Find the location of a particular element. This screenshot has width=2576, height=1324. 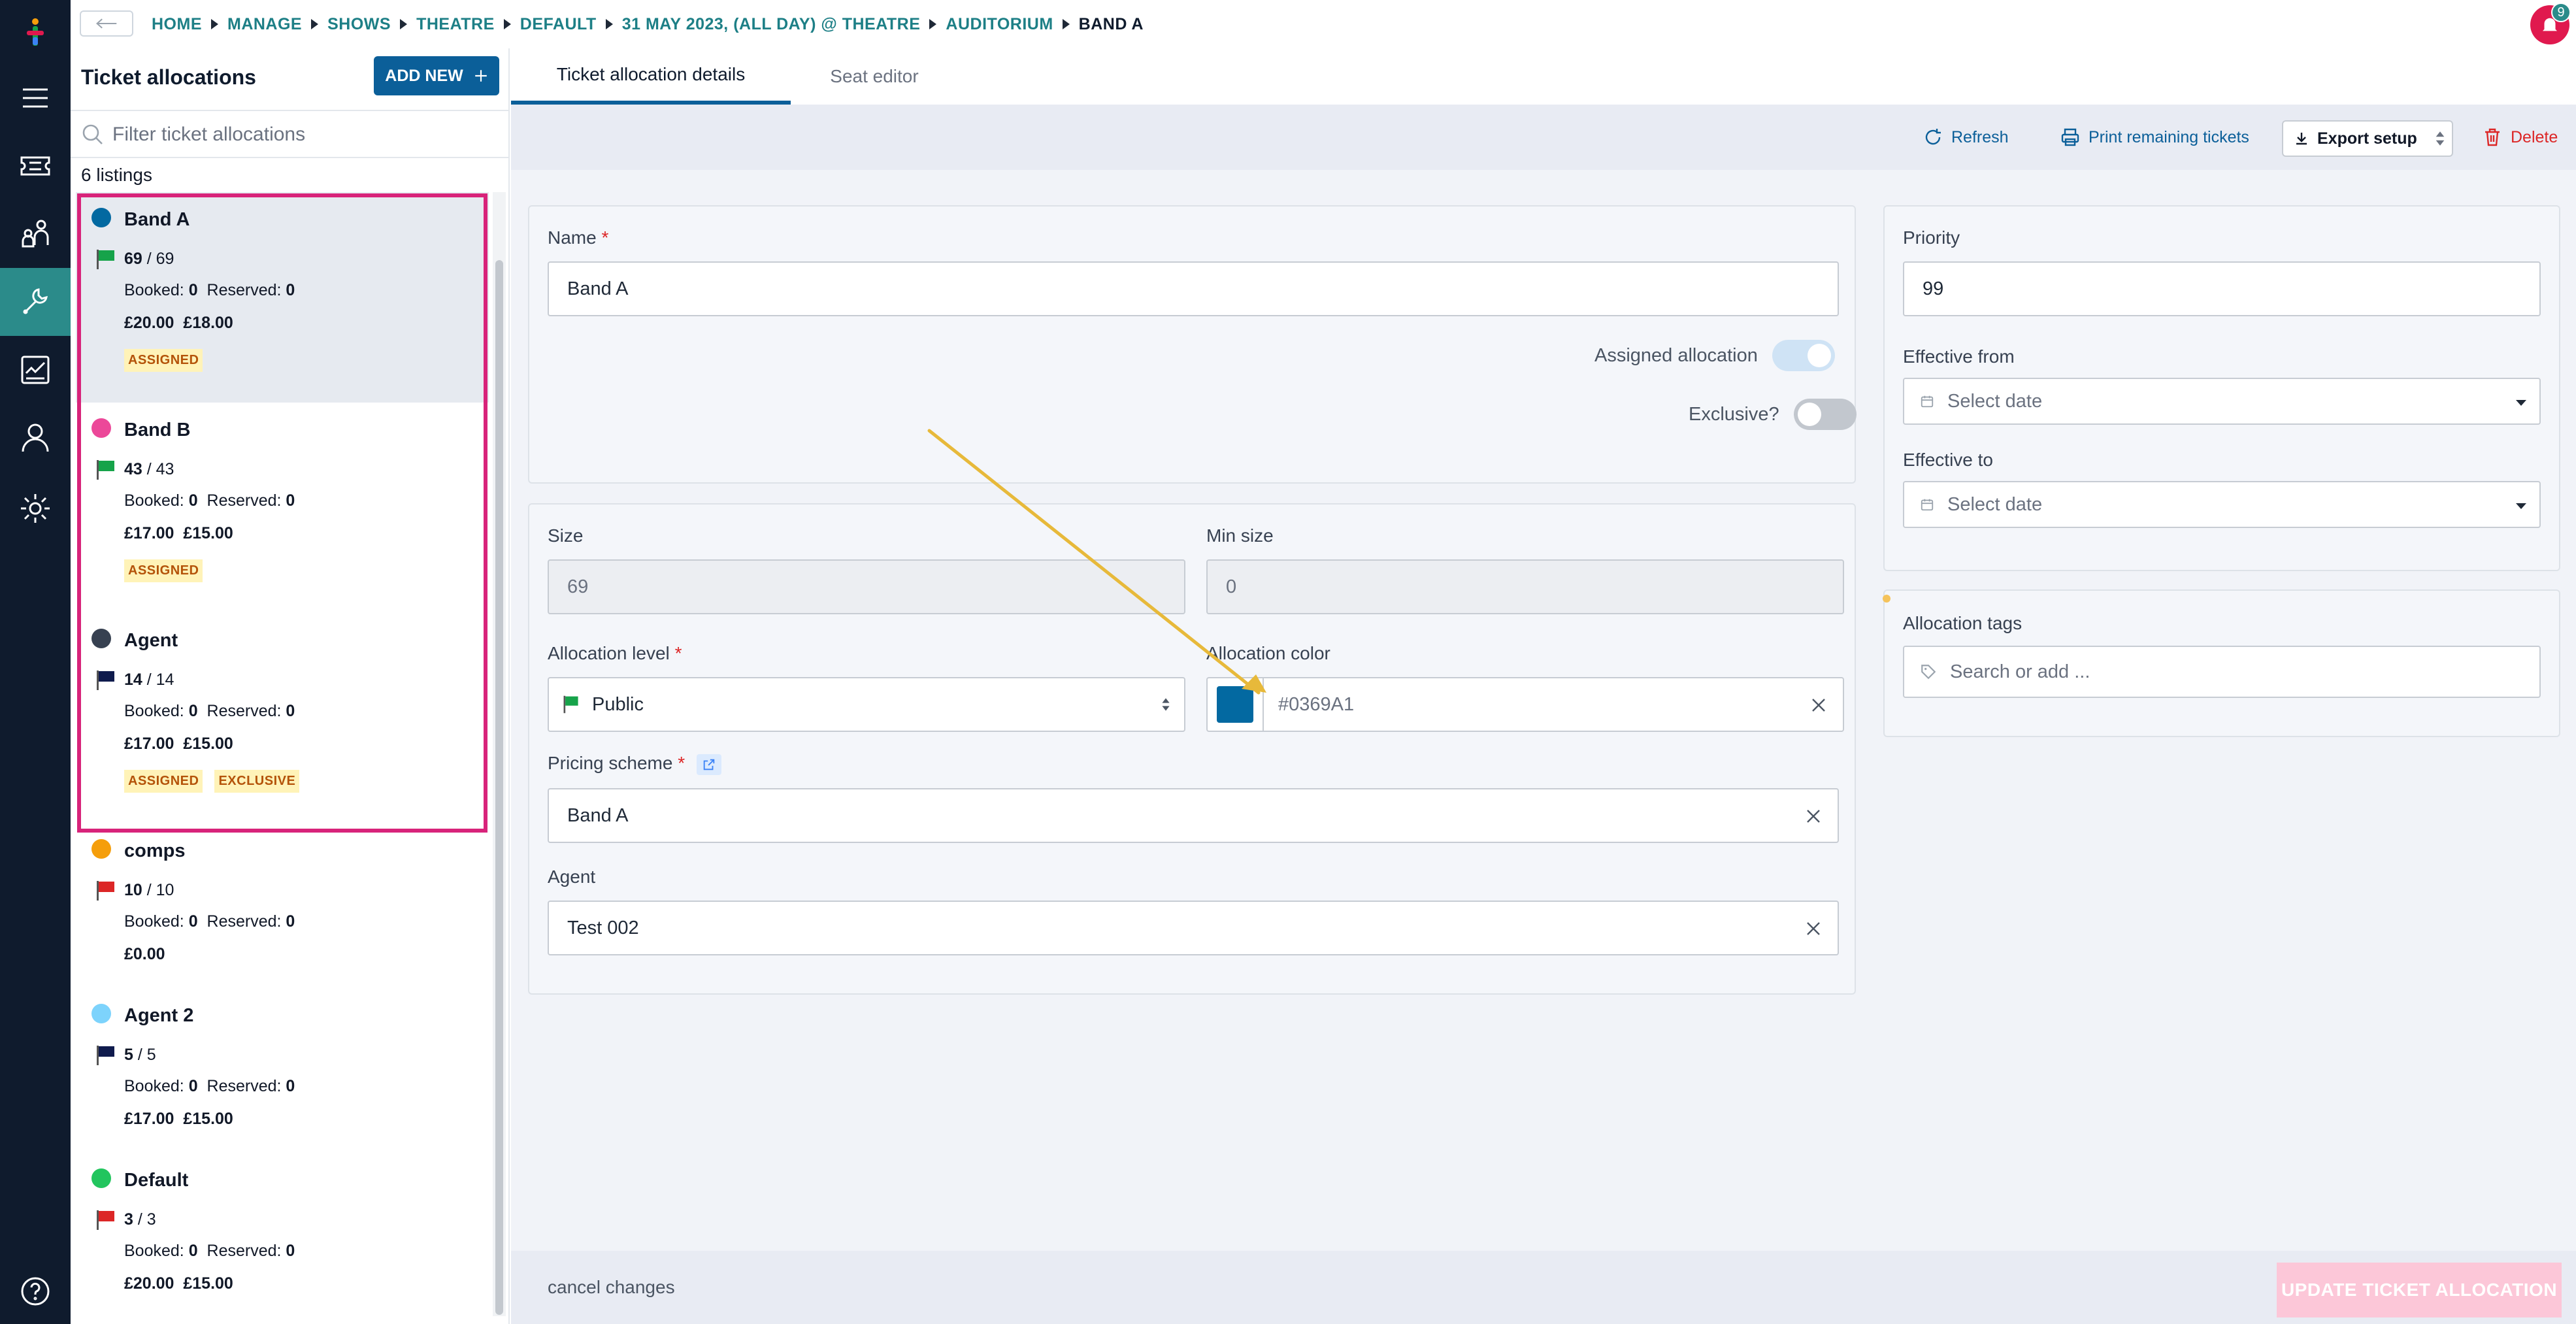

exclusive-toggle is located at coordinates (1825, 414).